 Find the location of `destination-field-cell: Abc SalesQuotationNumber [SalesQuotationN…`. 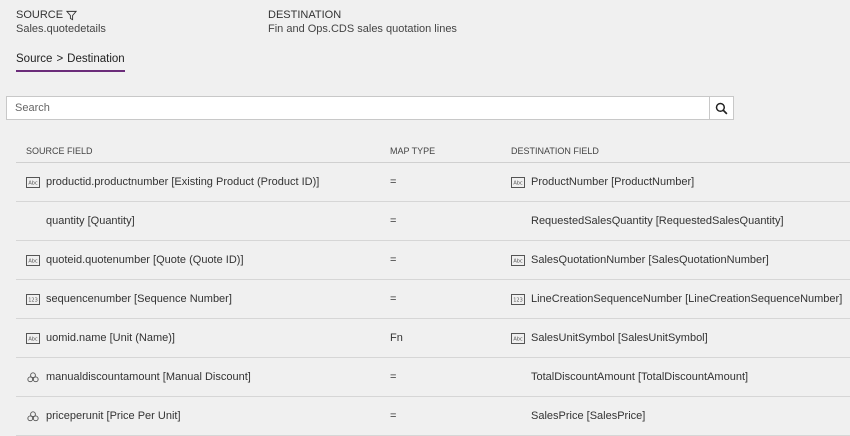

destination-field-cell: Abc SalesQuotationNumber [SalesQuotationN… is located at coordinates (680, 260).